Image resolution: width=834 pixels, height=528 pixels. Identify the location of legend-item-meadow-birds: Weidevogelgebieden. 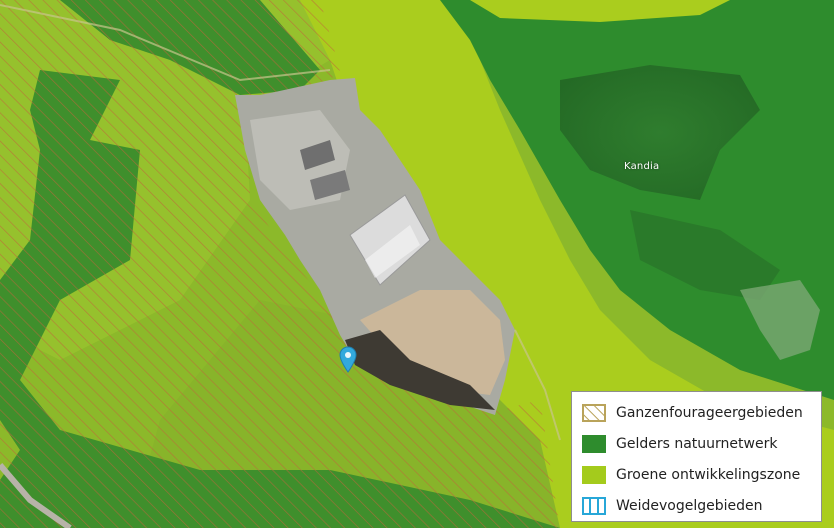
(697, 505).